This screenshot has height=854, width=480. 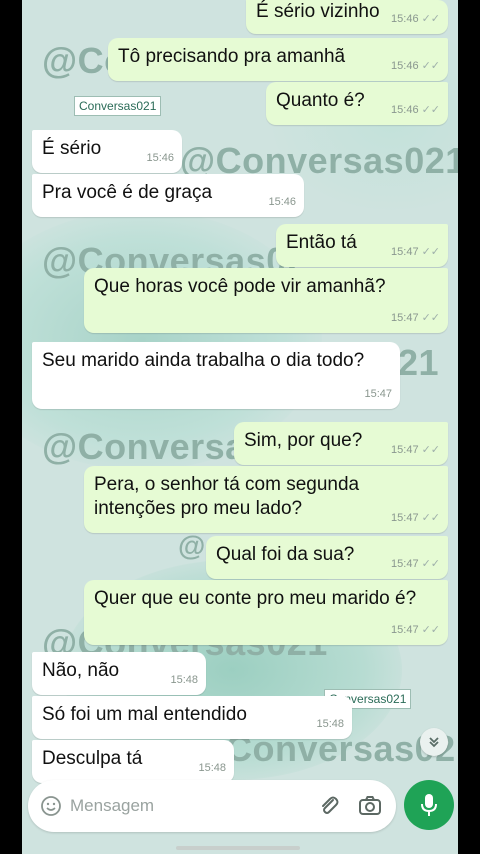 What do you see at coordinates (320, 100) in the screenshot?
I see `message-text: Quanto é?` at bounding box center [320, 100].